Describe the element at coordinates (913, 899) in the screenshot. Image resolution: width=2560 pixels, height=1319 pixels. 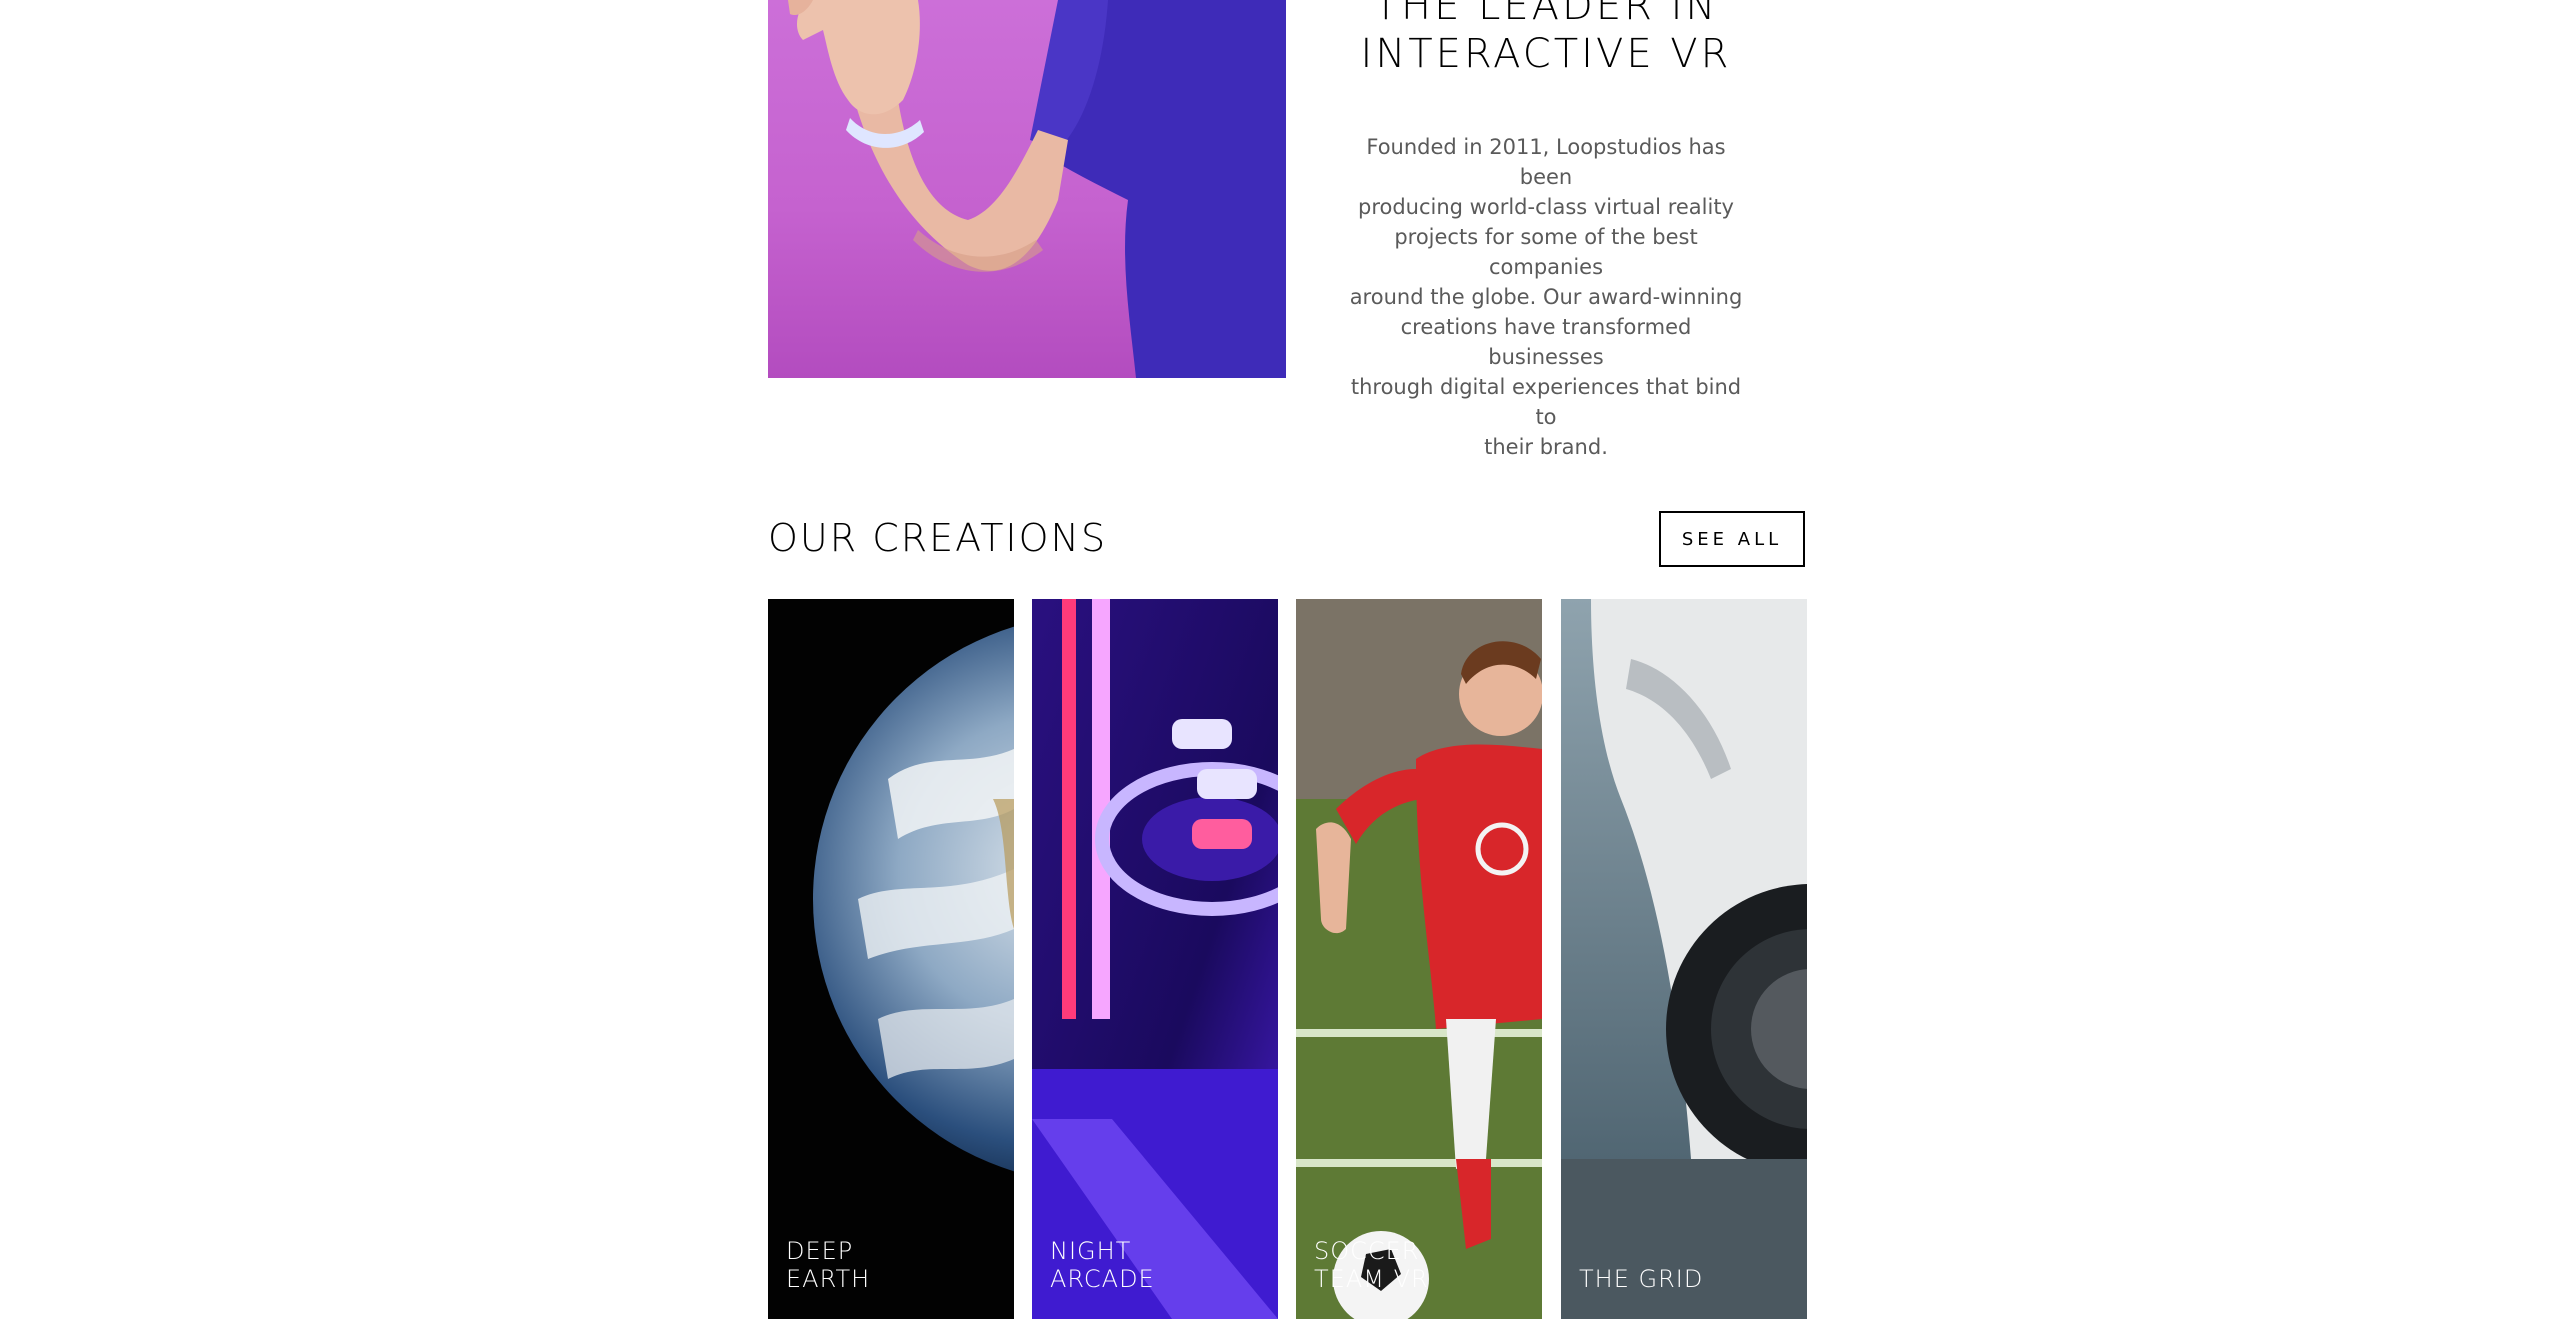
I see `earth-image` at that location.